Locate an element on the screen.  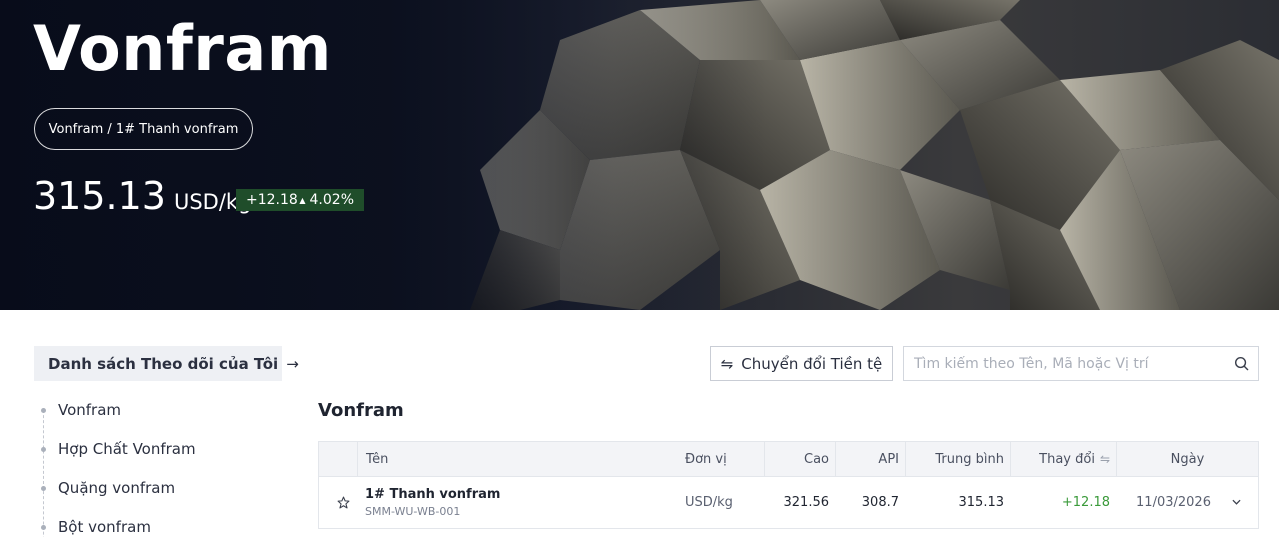
price-display: 315.13 USD/kg is located at coordinates (142, 196).